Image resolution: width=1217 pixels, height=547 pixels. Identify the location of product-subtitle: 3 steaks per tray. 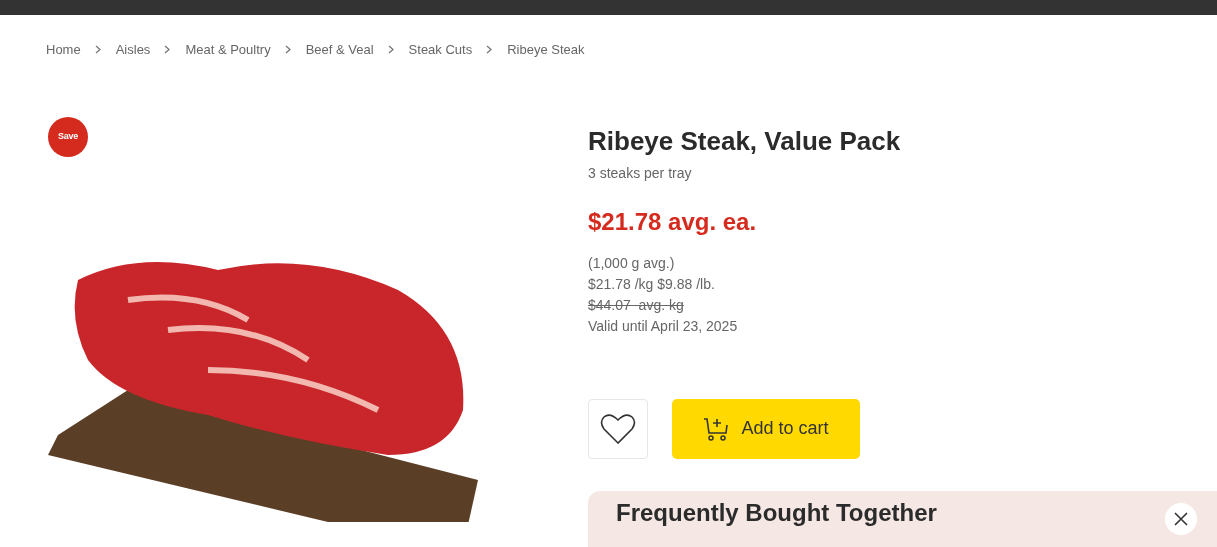
(640, 173).